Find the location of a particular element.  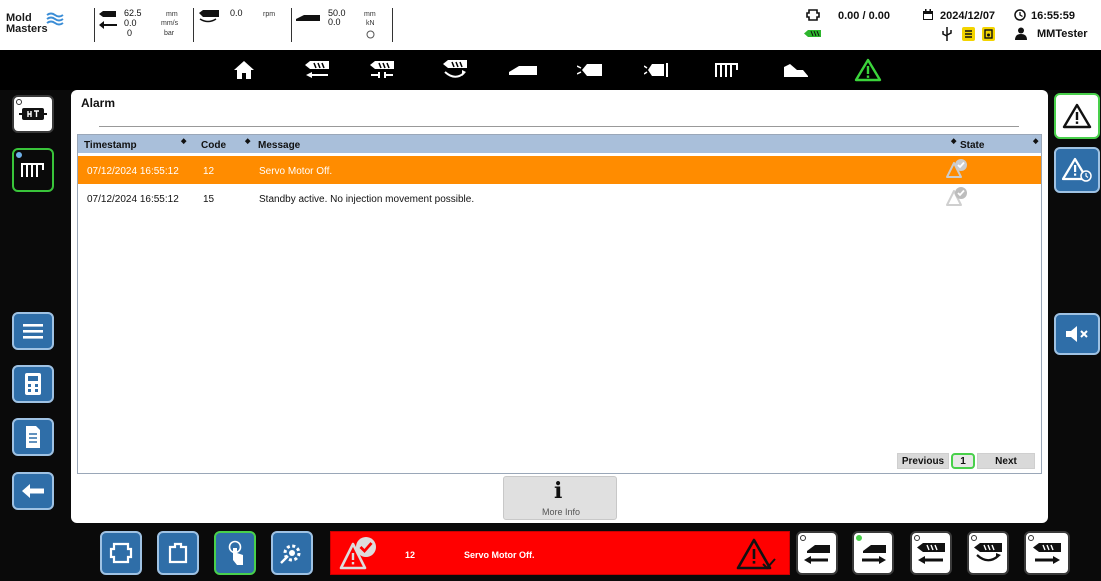

cycle-icon is located at coordinates (121, 553).